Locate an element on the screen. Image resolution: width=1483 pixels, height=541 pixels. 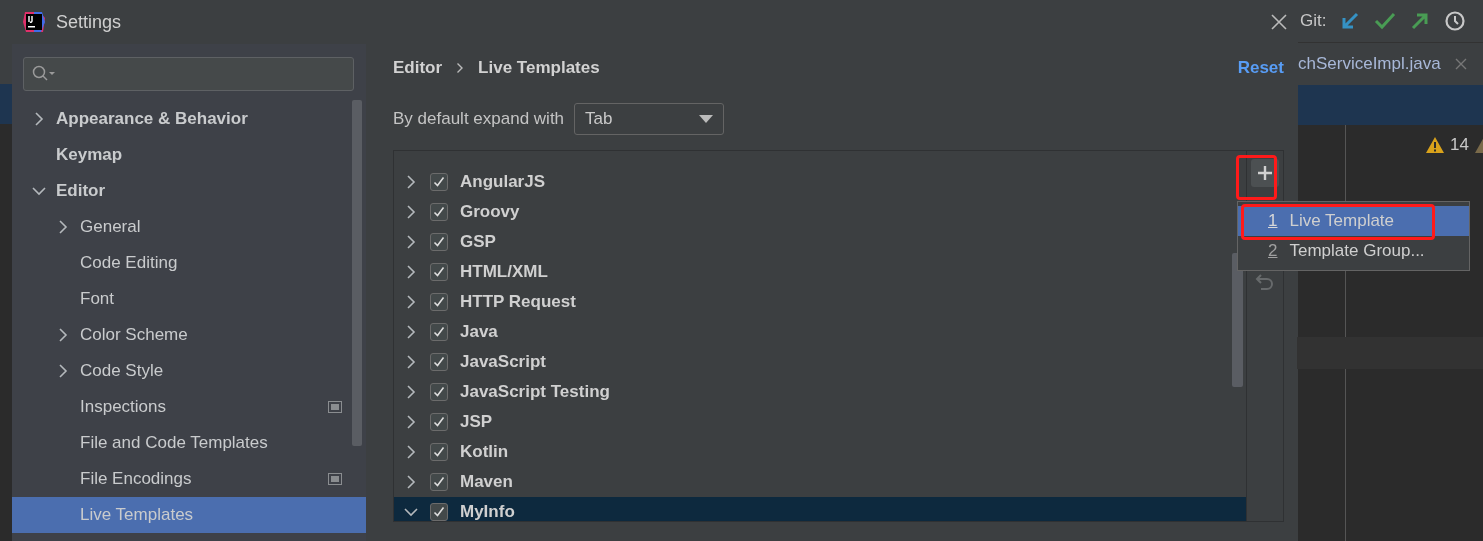
template-group-row: Groovy is located at coordinates (811, 212).